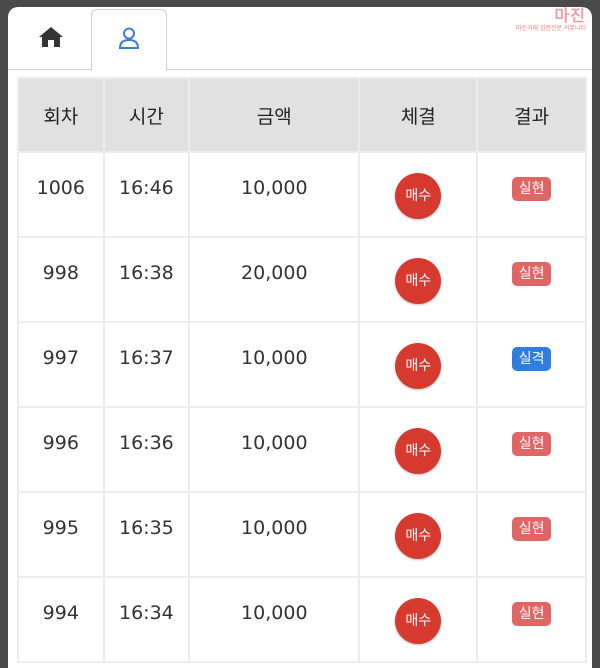 Image resolution: width=600 pixels, height=668 pixels. I want to click on table-row: 1006 16:46 10,000 매수 실현, so click(302, 194).